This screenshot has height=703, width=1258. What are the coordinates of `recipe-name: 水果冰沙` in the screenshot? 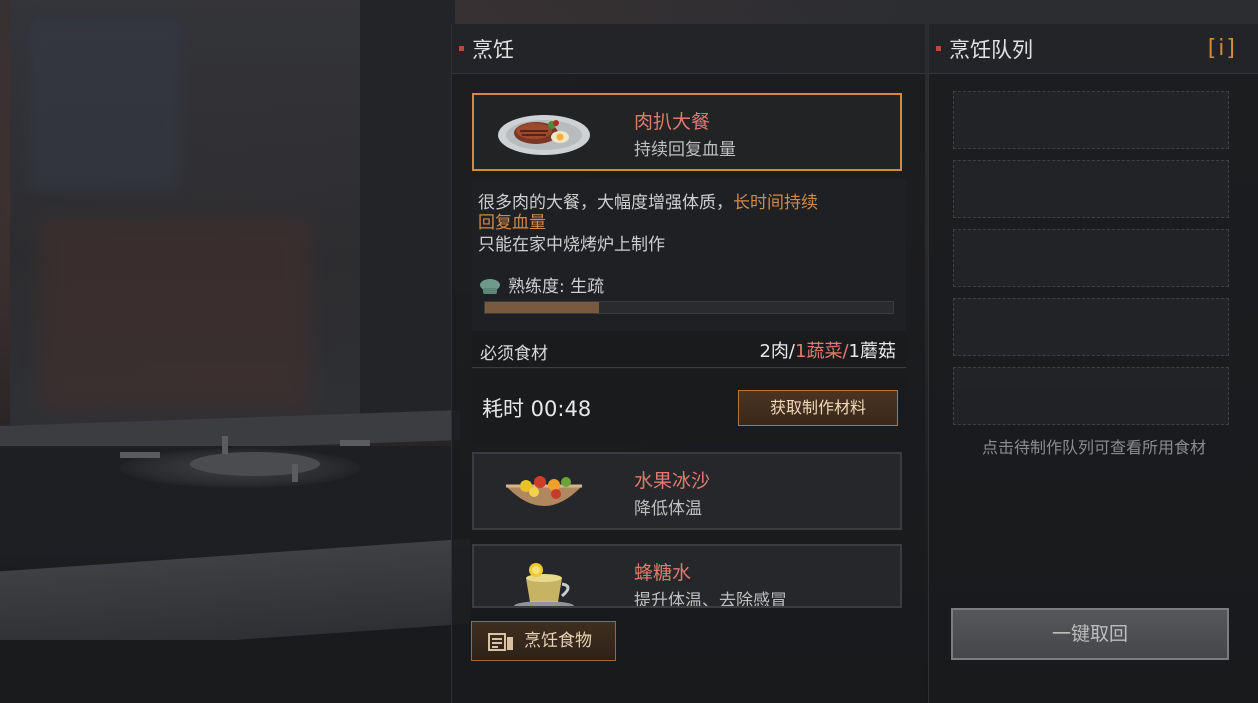 It's located at (672, 481).